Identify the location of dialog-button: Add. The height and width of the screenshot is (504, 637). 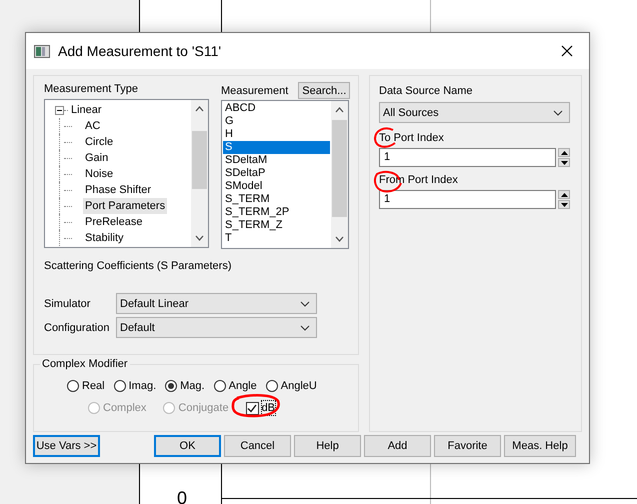
(397, 446).